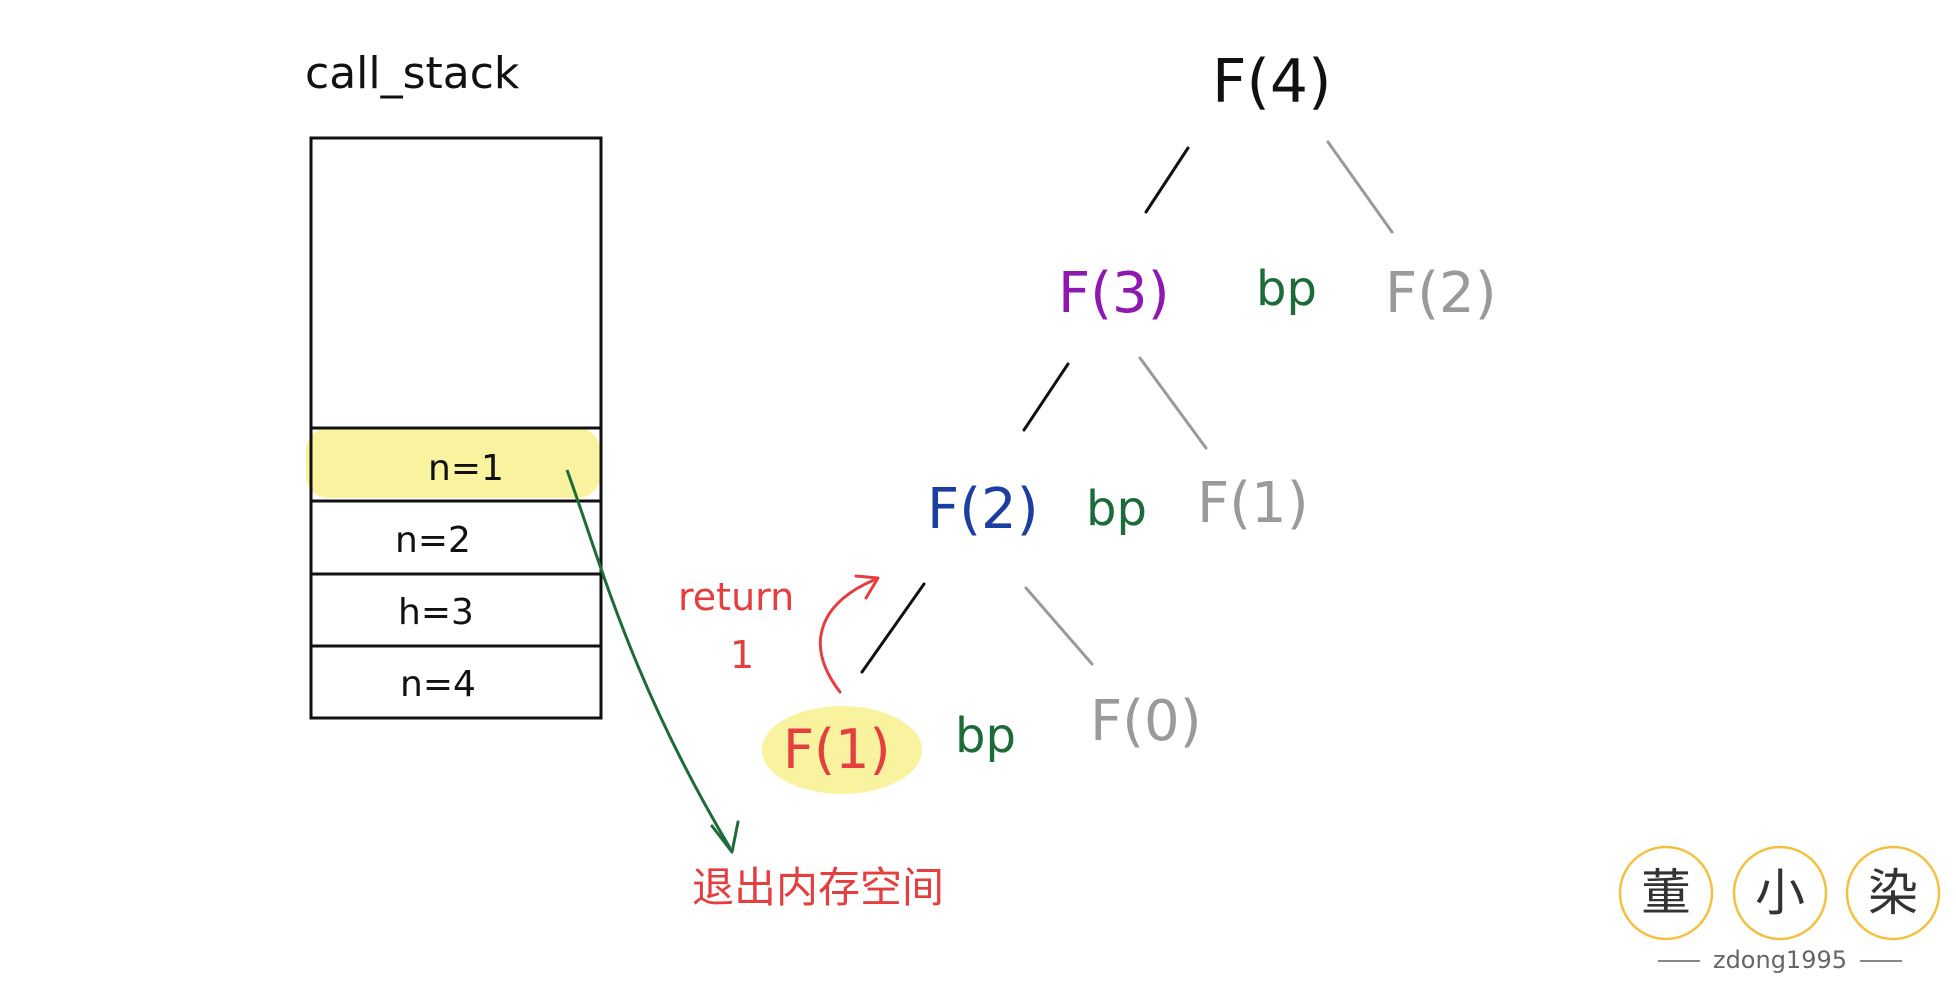 This screenshot has height=990, width=1956. What do you see at coordinates (1893, 893) in the screenshot?
I see `stamp-char-3: 染` at bounding box center [1893, 893].